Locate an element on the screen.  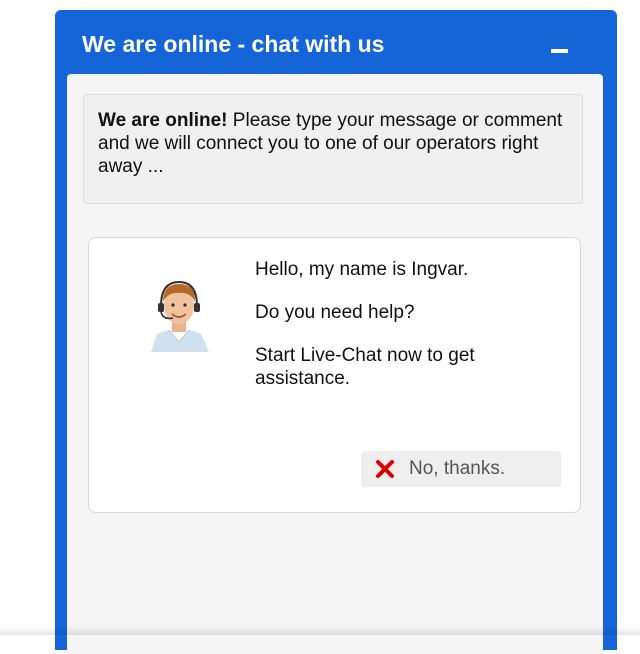
close-x-icon is located at coordinates (385, 469).